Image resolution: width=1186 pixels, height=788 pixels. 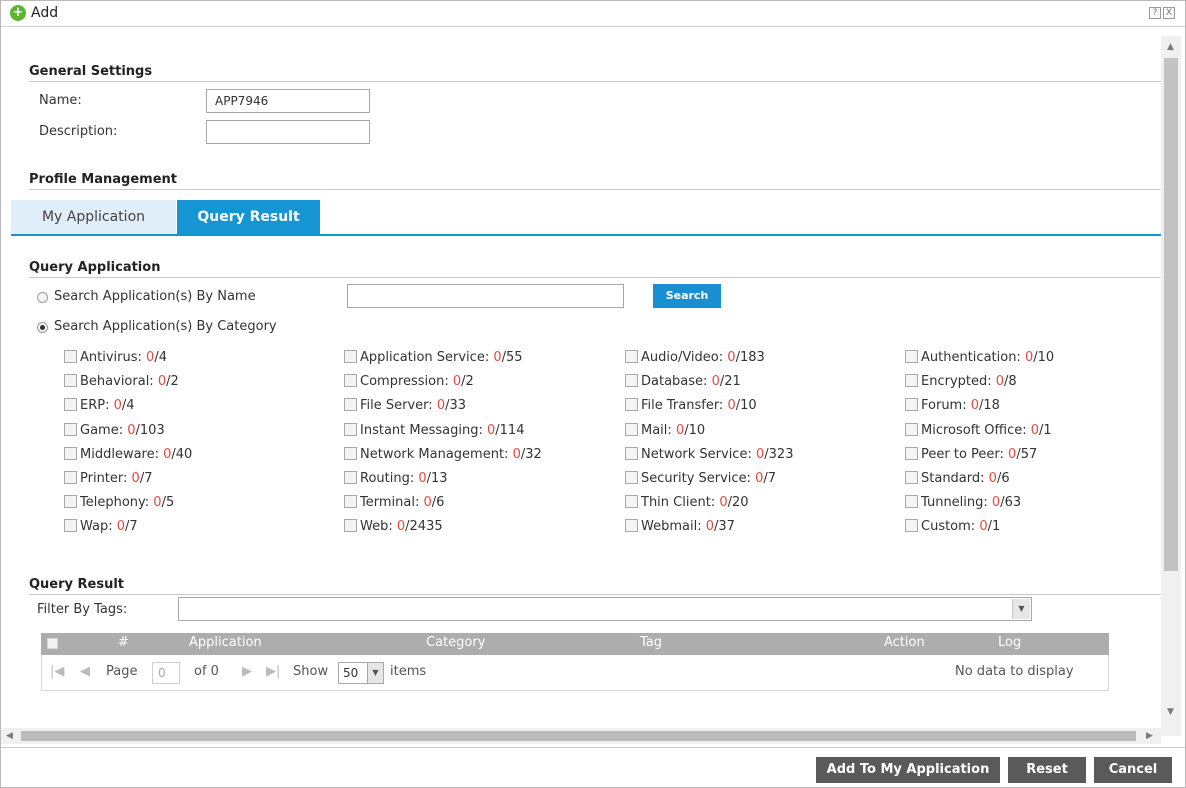 What do you see at coordinates (433, 357) in the screenshot?
I see `category-item: Application Service: 0/55` at bounding box center [433, 357].